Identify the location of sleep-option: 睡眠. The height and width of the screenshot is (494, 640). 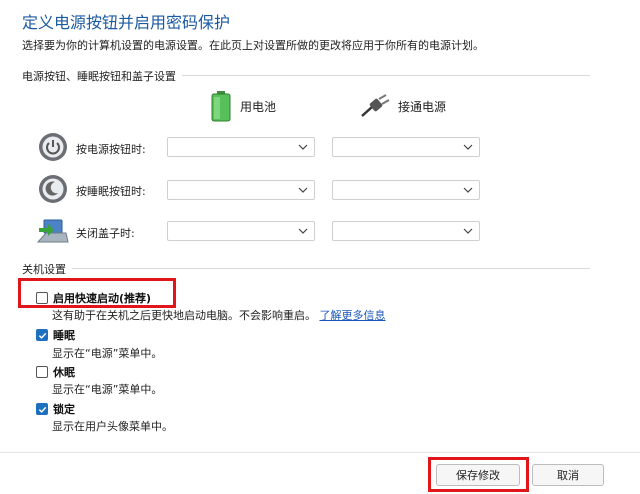
(55, 335).